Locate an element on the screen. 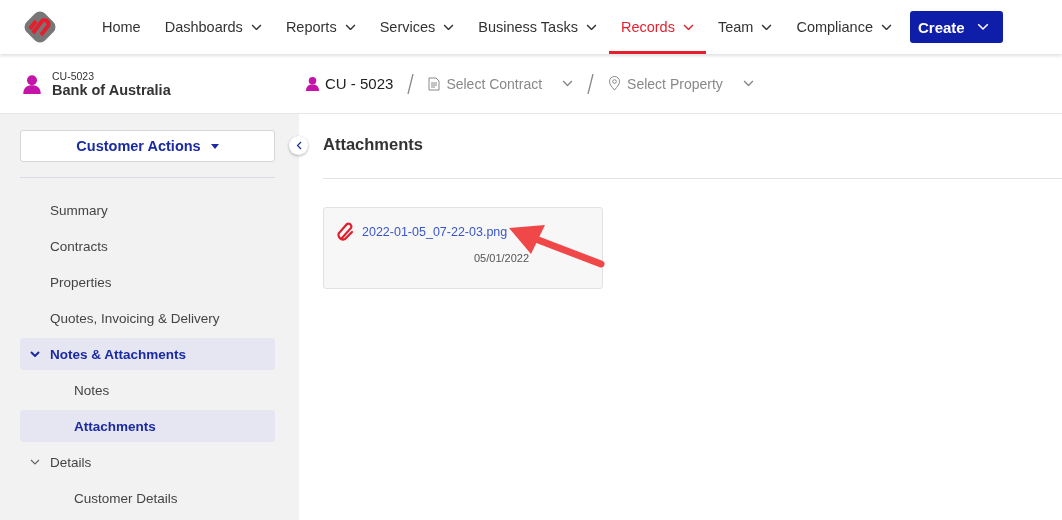 This screenshot has height=520, width=1062. sidebar-item: Details is located at coordinates (147, 462).